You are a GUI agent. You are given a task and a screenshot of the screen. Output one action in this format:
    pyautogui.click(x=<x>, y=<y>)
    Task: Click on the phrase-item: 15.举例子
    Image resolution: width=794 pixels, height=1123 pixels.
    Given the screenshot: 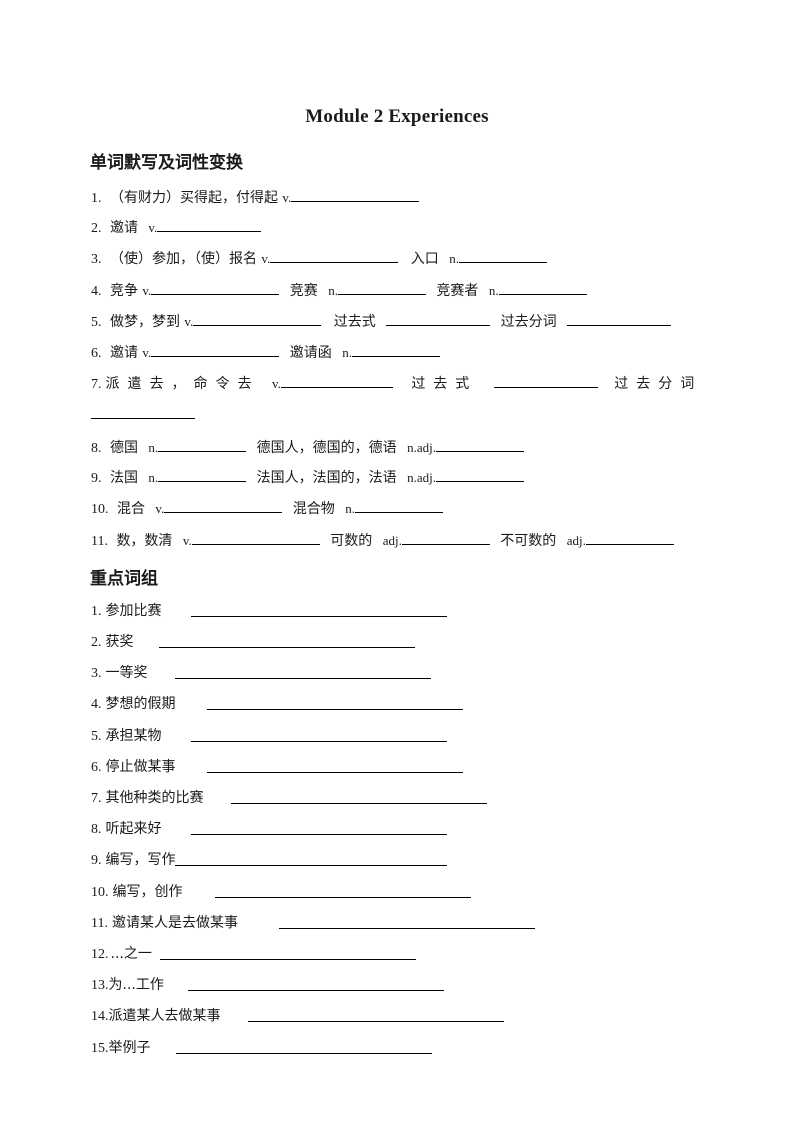 What is the action you would take?
    pyautogui.click(x=261, y=1048)
    